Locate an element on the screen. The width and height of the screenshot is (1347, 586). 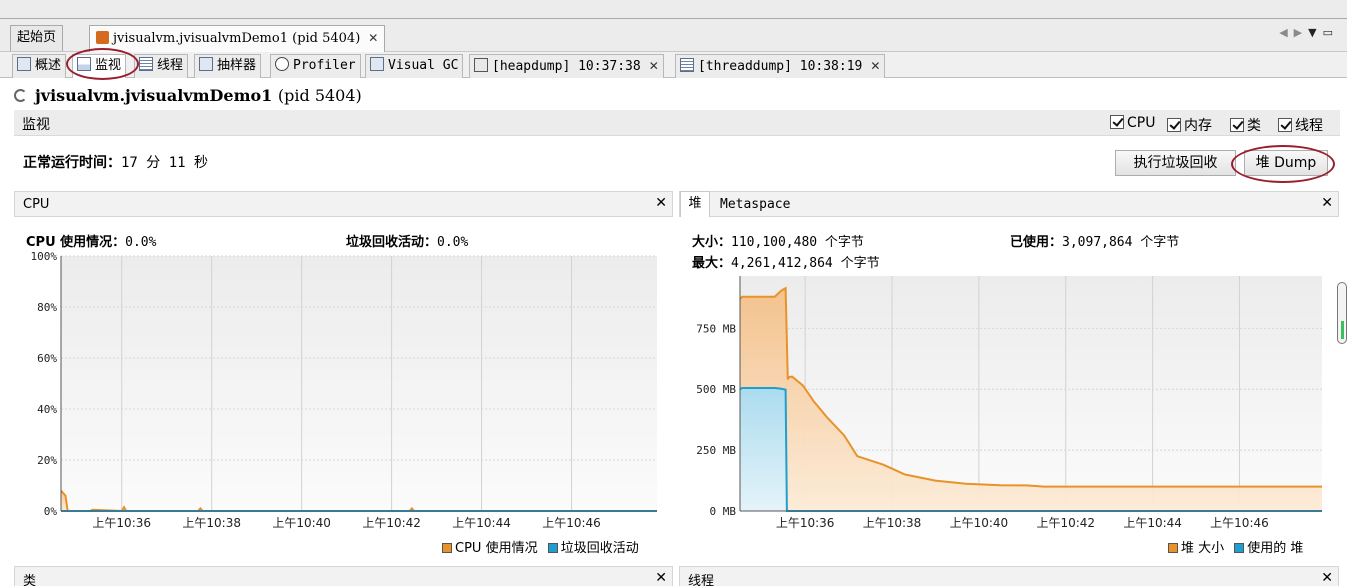
classes-panel-title: 类 is located at coordinates (30, 580).